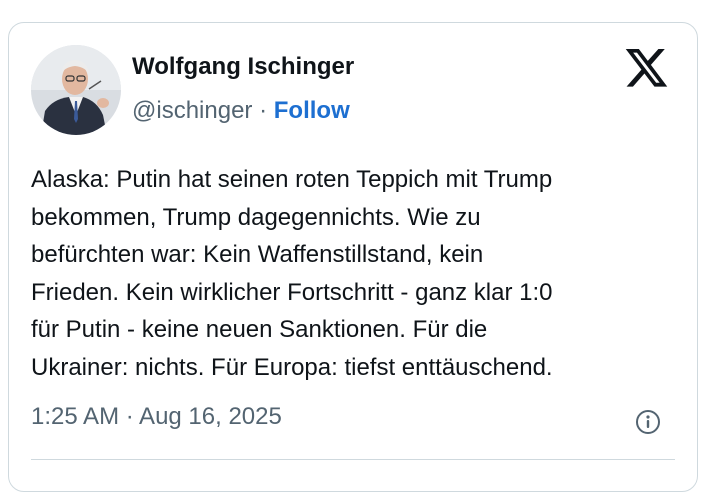 Image resolution: width=717 pixels, height=492 pixels. I want to click on x-logo-glyph, so click(646, 68).